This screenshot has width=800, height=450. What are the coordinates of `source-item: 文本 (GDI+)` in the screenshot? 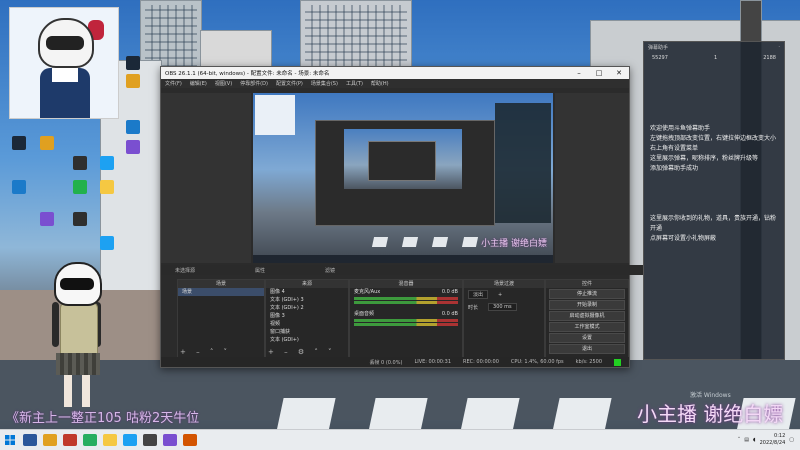 It's located at (307, 340).